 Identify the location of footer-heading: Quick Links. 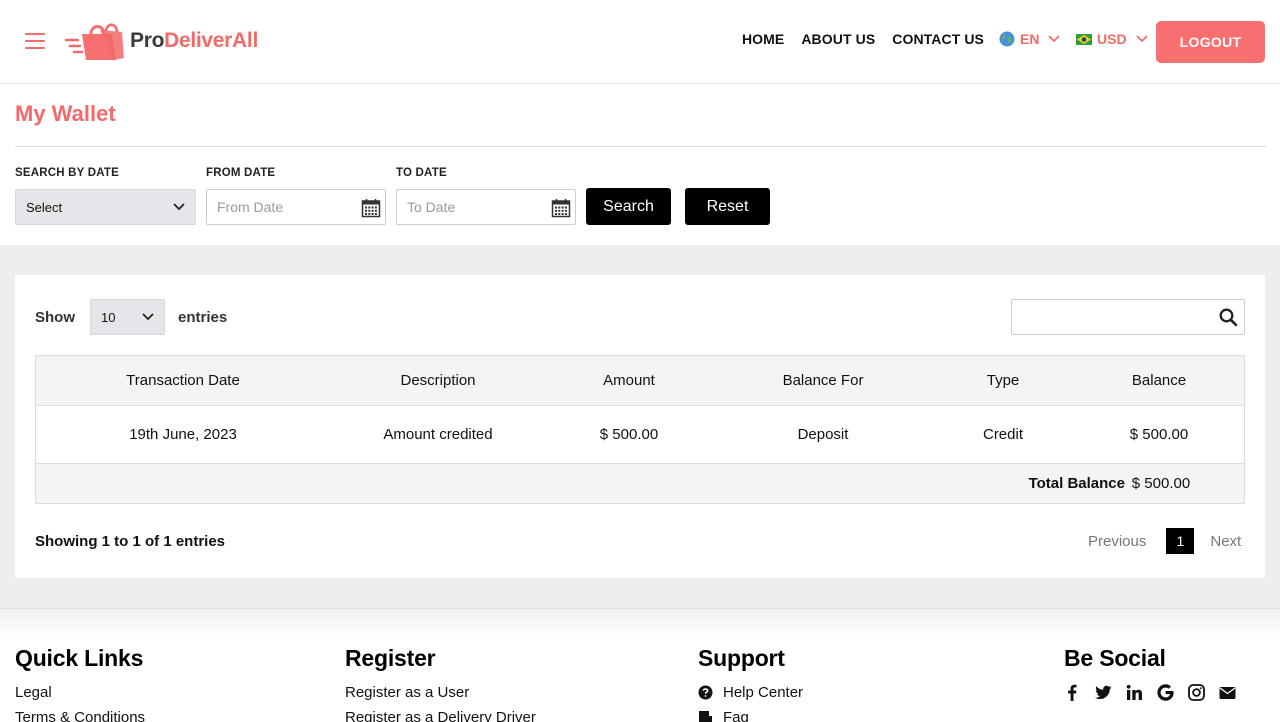
(79, 658).